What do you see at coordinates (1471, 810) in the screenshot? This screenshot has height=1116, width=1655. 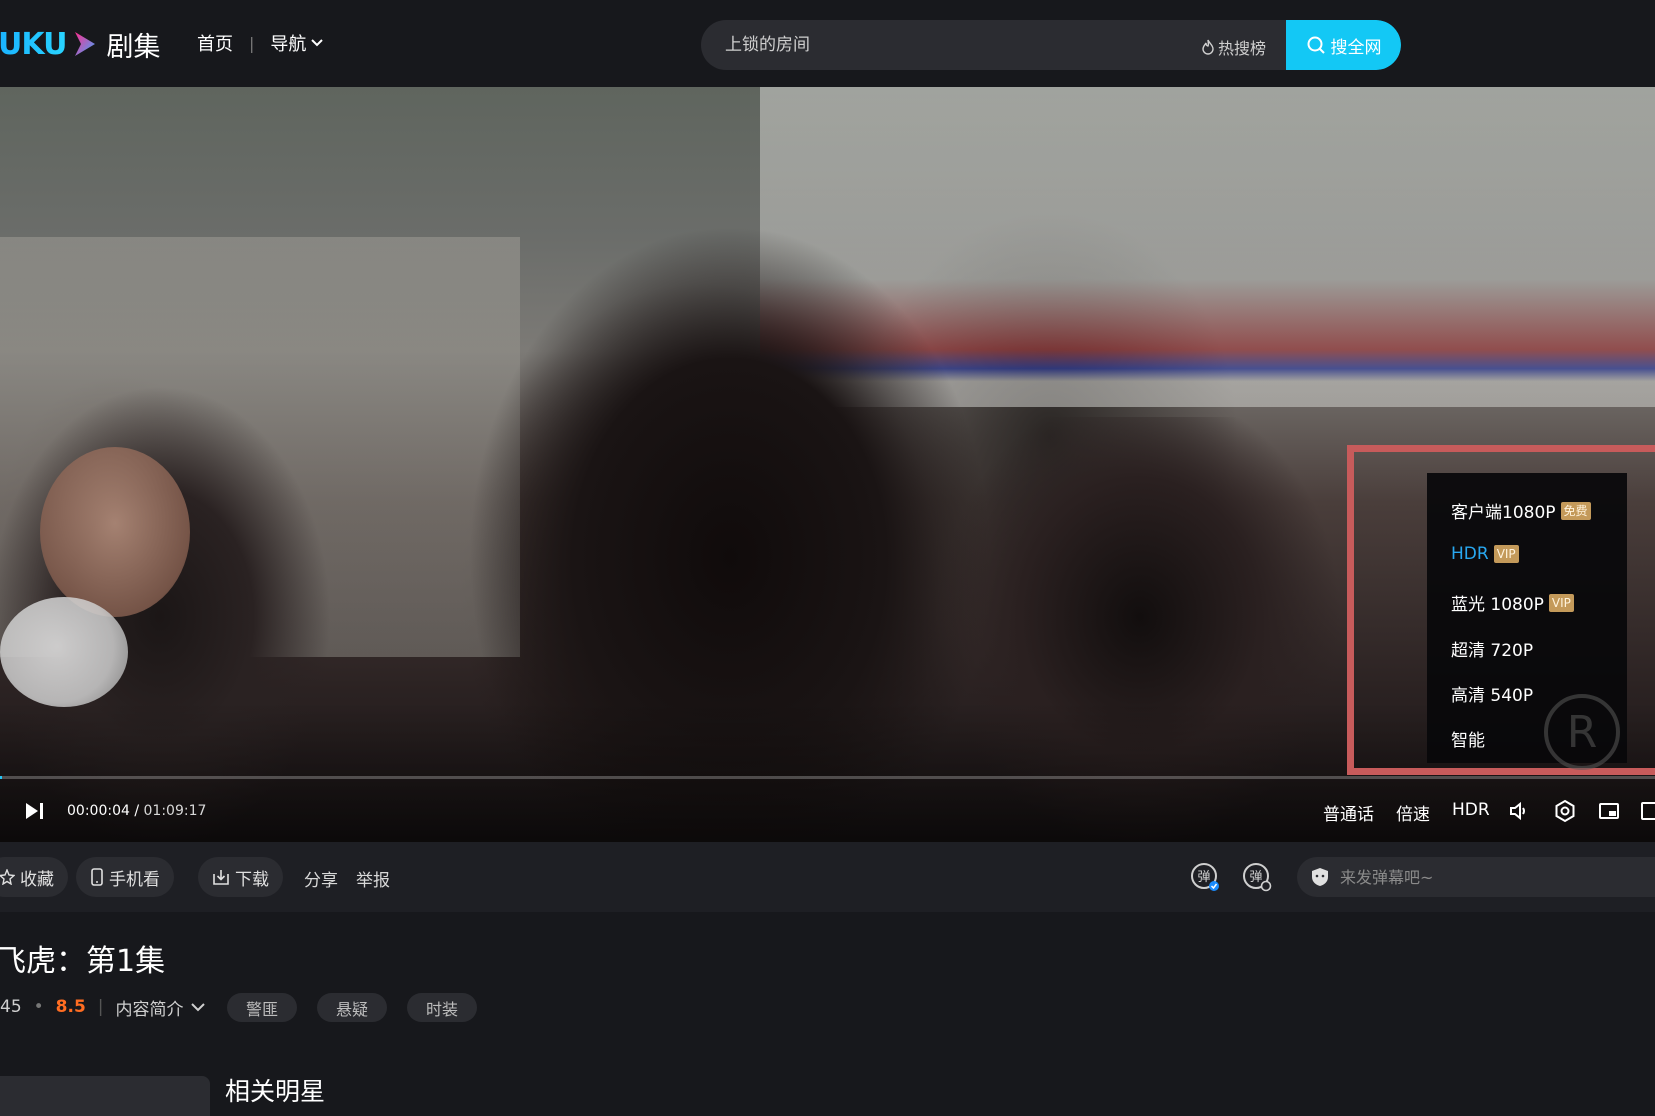 I see `quality-button: HDR` at bounding box center [1471, 810].